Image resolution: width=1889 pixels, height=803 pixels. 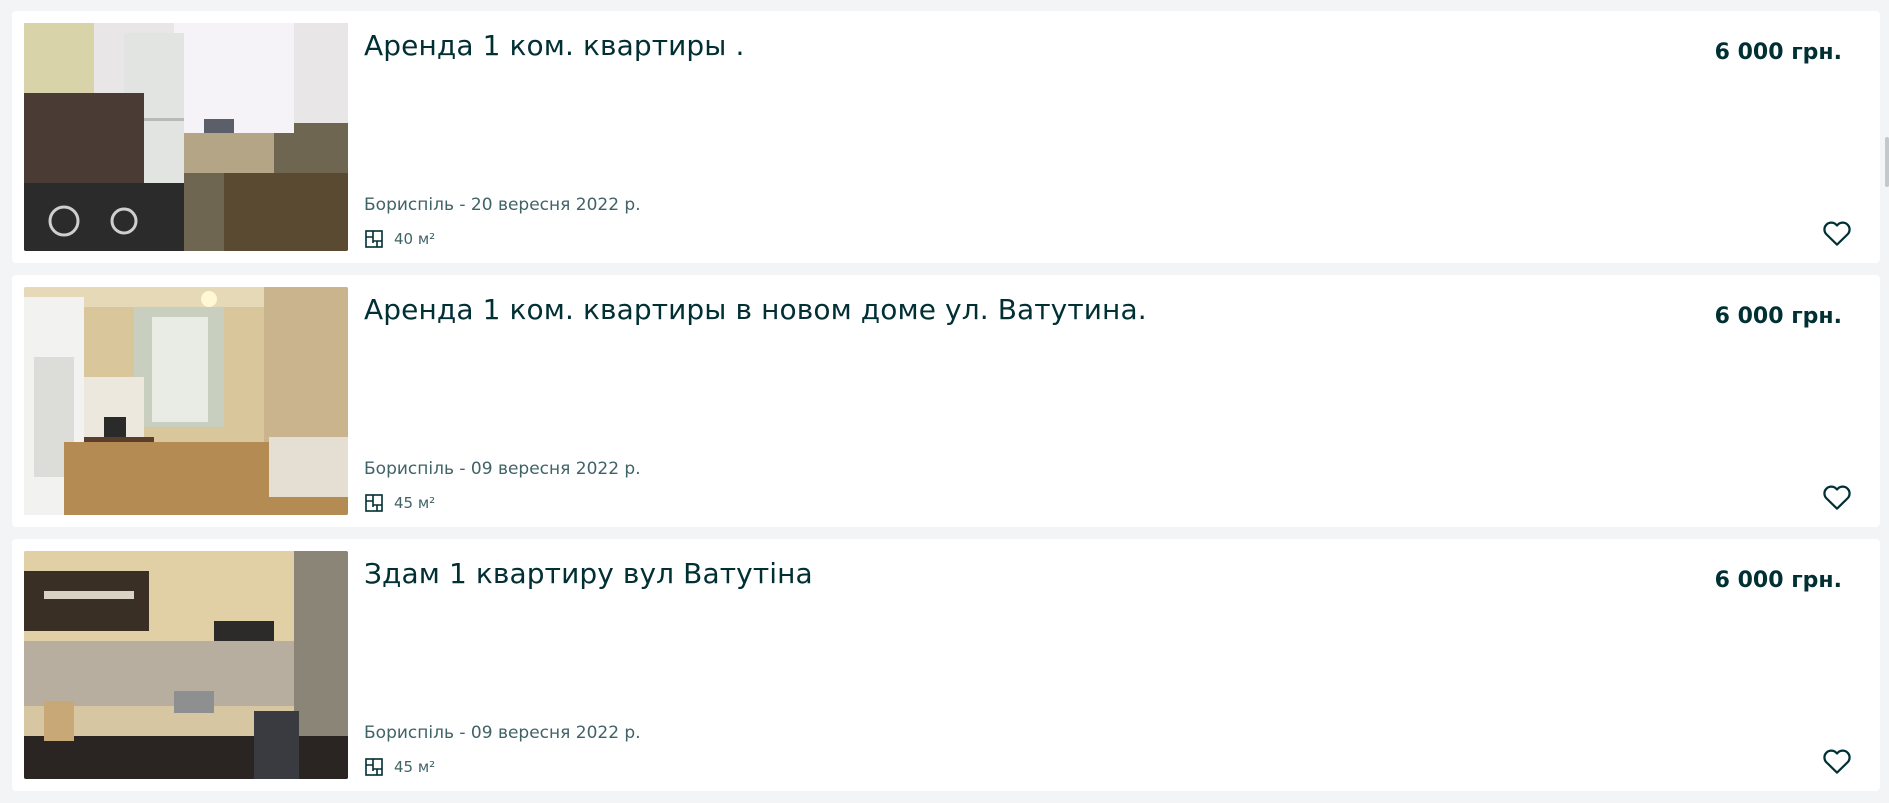 I want to click on listing-title: Аренда 1 ком. квартиры ., so click(x=554, y=45).